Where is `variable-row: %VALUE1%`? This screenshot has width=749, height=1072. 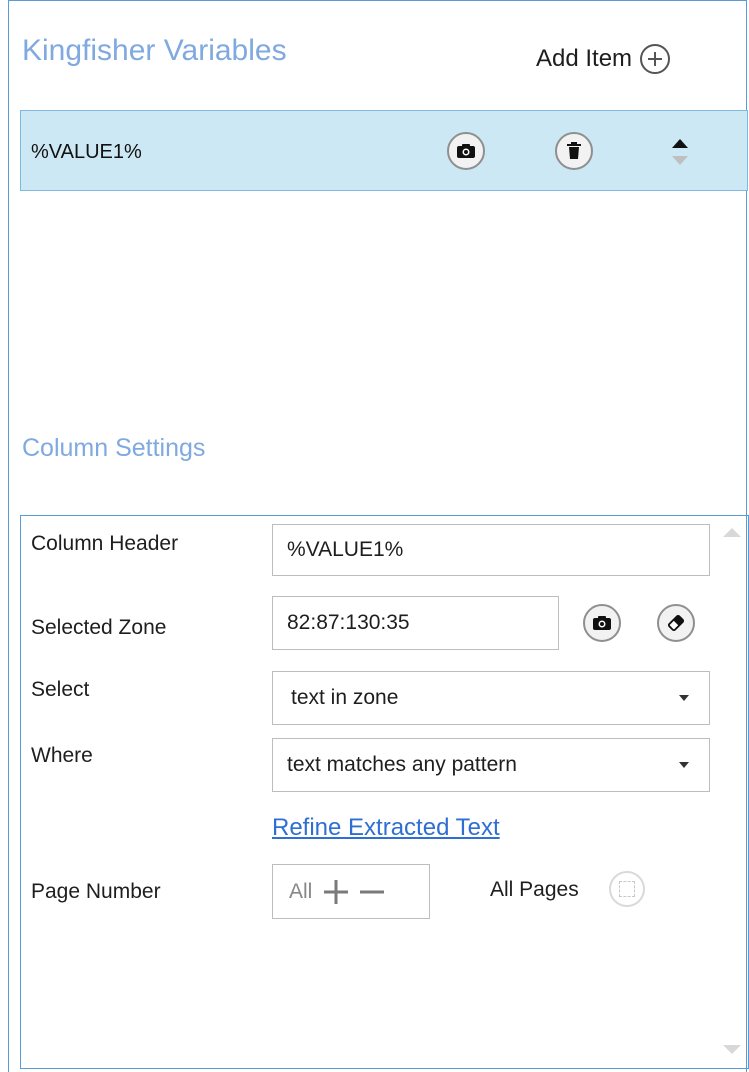
variable-row: %VALUE1% is located at coordinates (384, 150).